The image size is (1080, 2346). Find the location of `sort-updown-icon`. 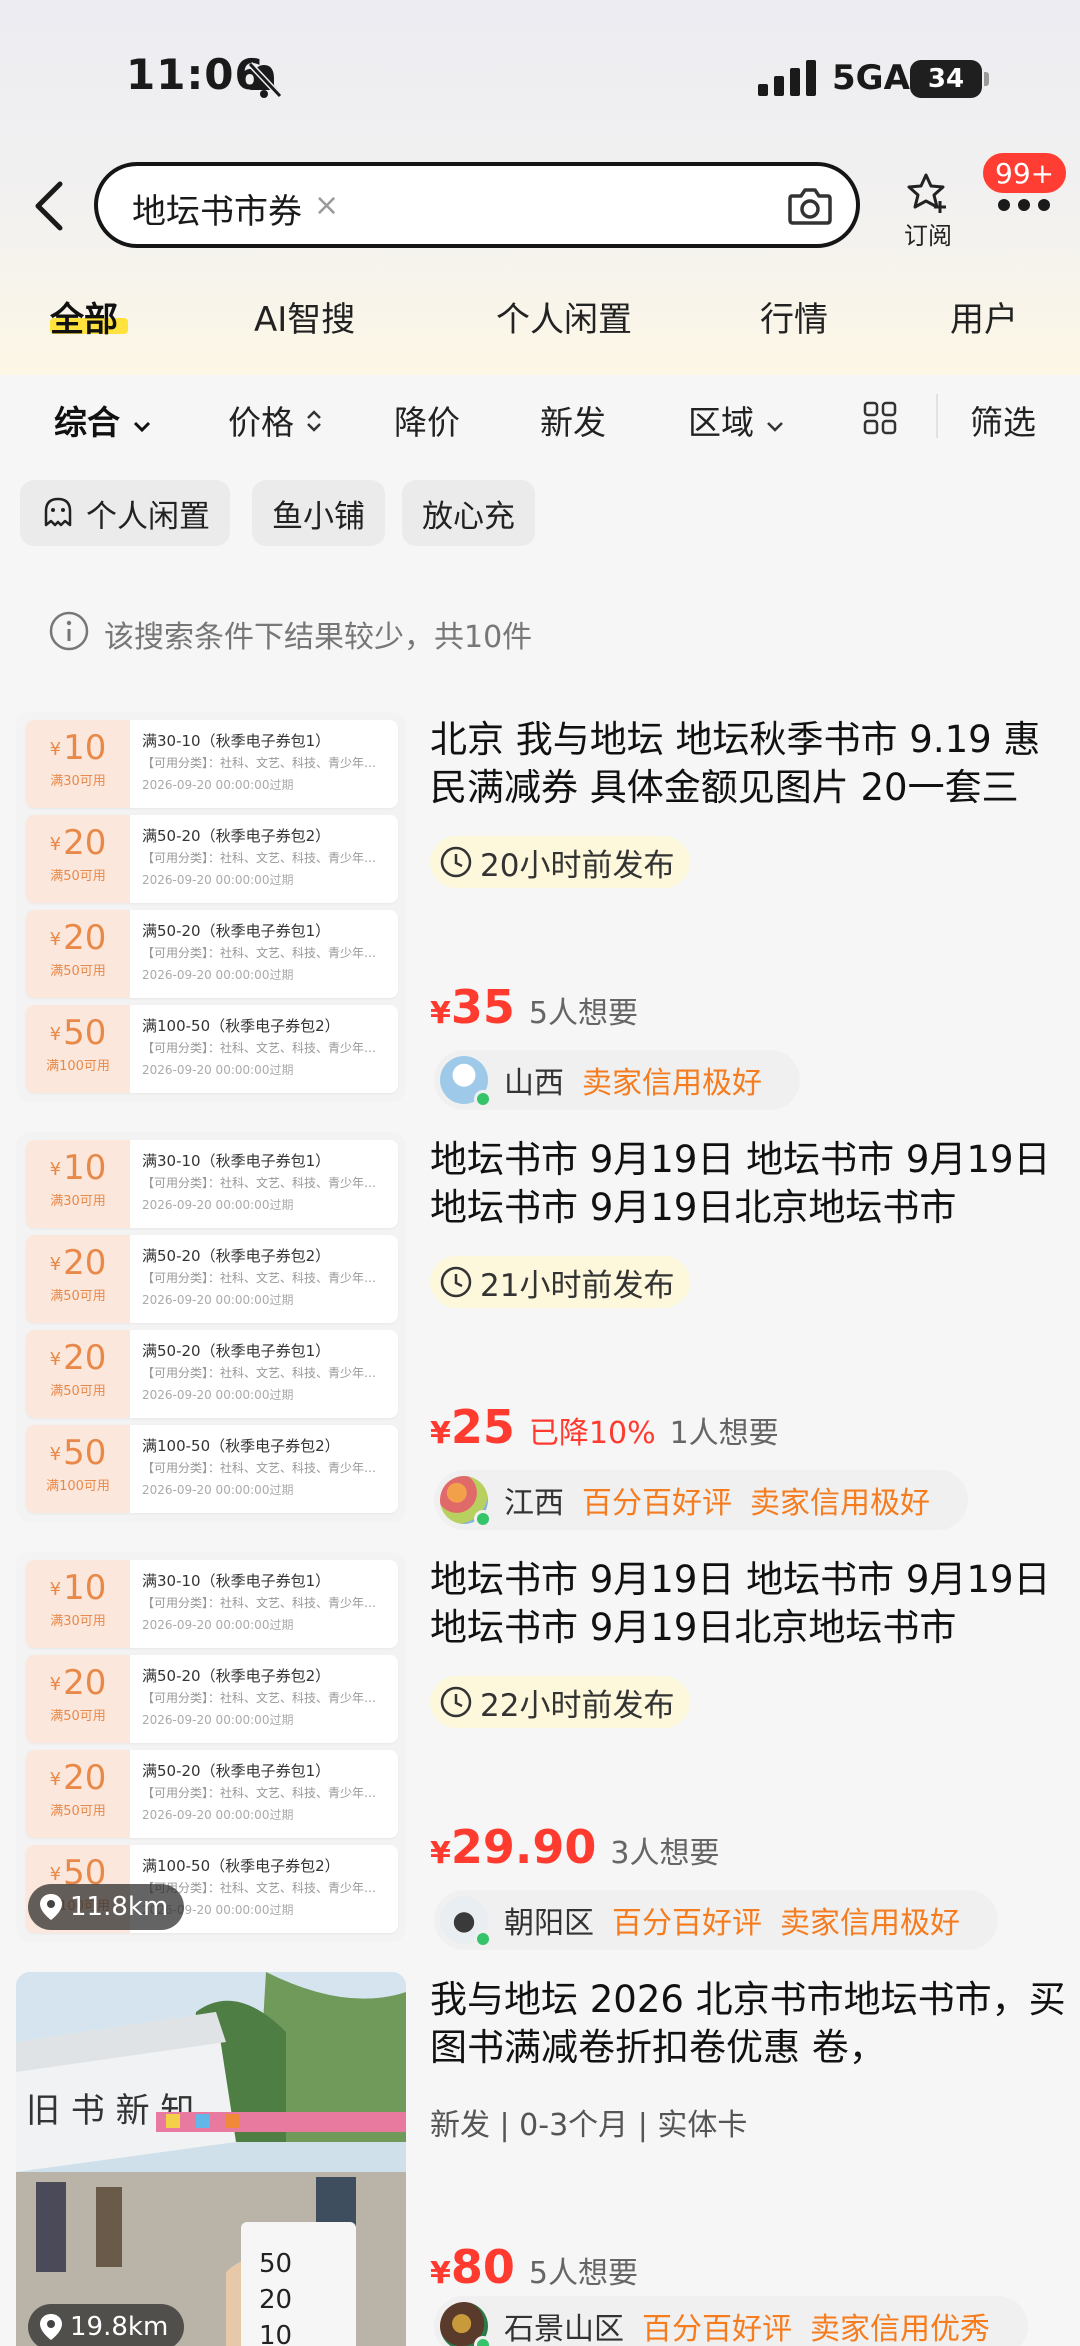

sort-updown-icon is located at coordinates (313, 421).